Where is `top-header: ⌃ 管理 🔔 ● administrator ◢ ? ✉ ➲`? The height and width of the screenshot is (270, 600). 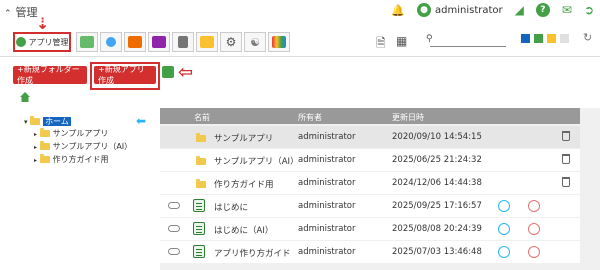
top-header: ⌃ 管理 🔔 ● administrator ◢ ? ✉ ➲ is located at coordinates (300, 11).